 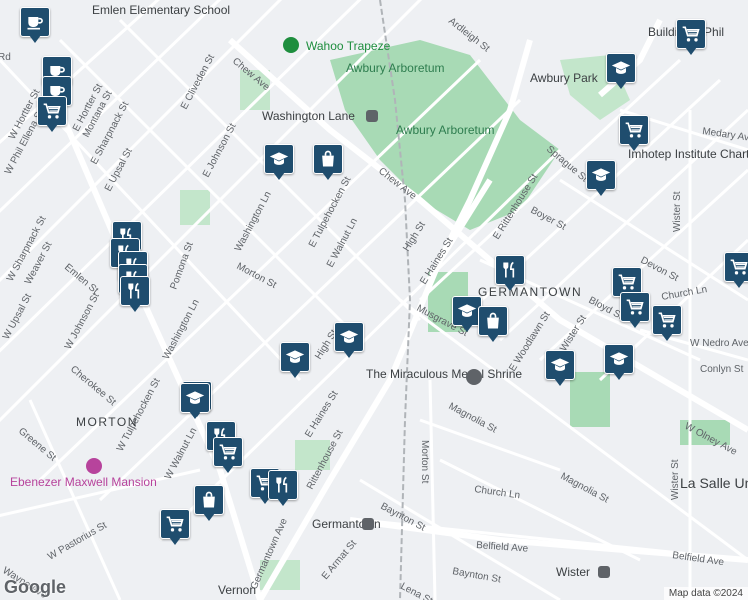 What do you see at coordinates (474, 377) in the screenshot?
I see `shrine-marker-icon` at bounding box center [474, 377].